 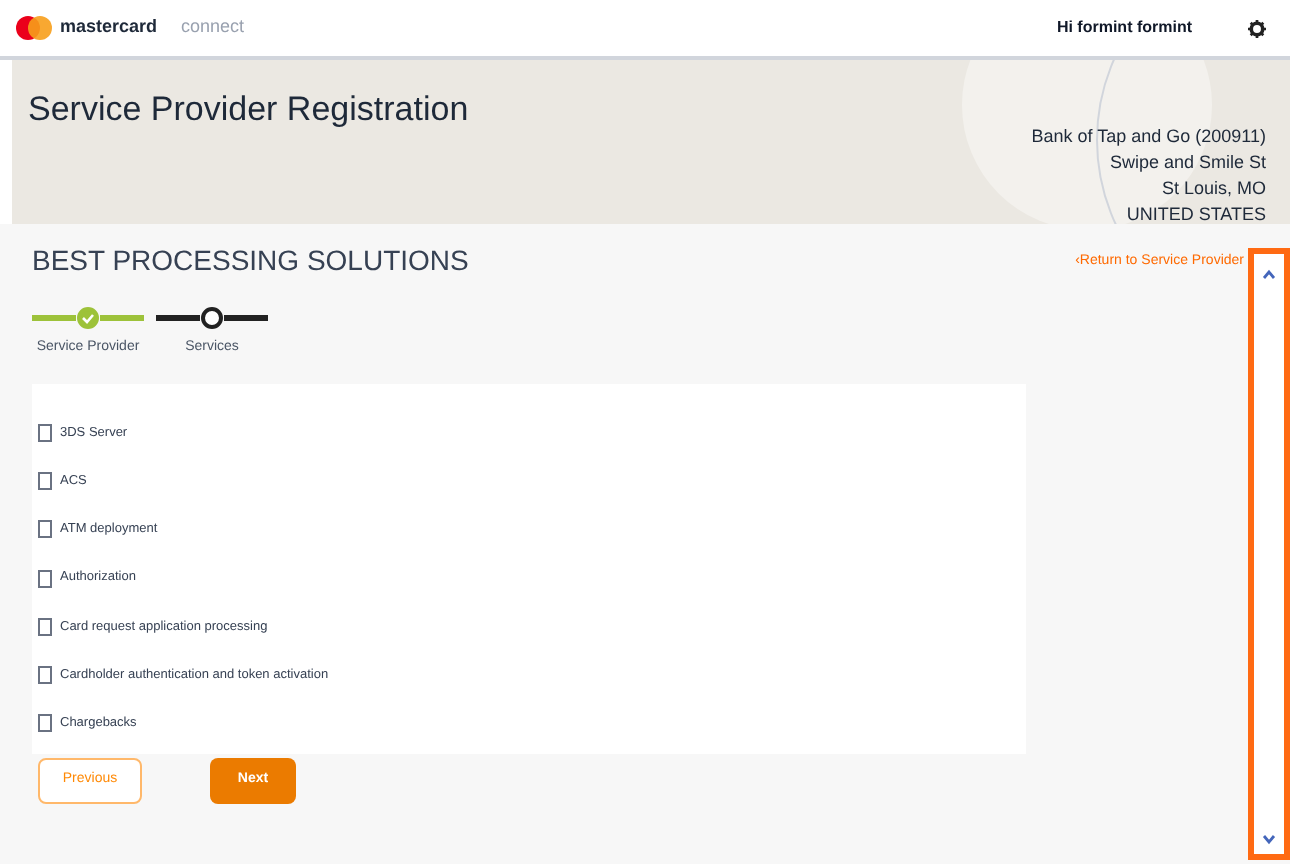 I want to click on section-title: BEST PROCESSING SOLUTIONS, so click(x=250, y=261).